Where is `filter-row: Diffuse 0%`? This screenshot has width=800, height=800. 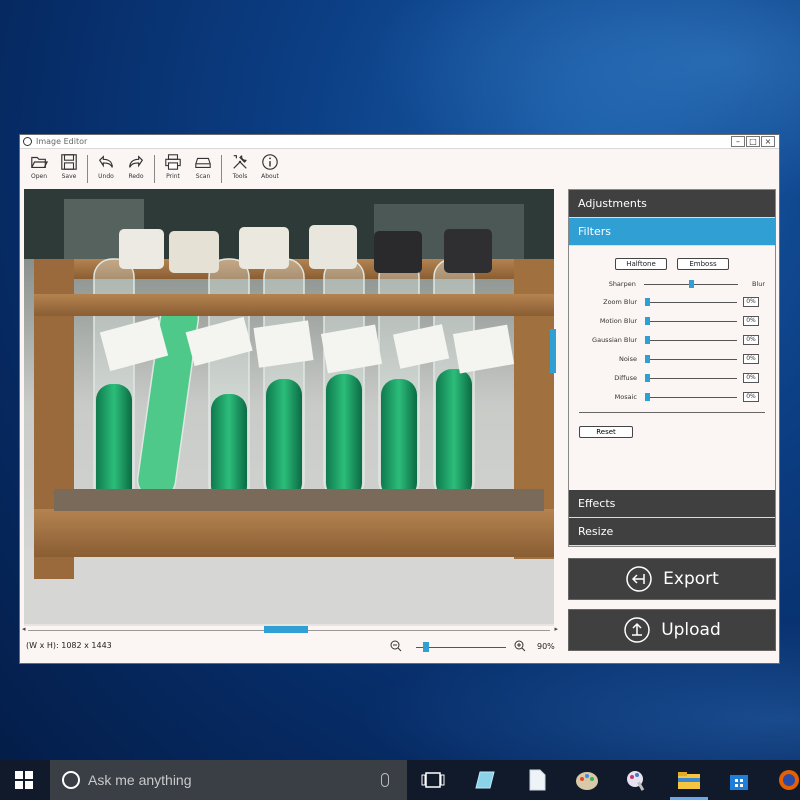 filter-row: Diffuse 0% is located at coordinates (672, 377).